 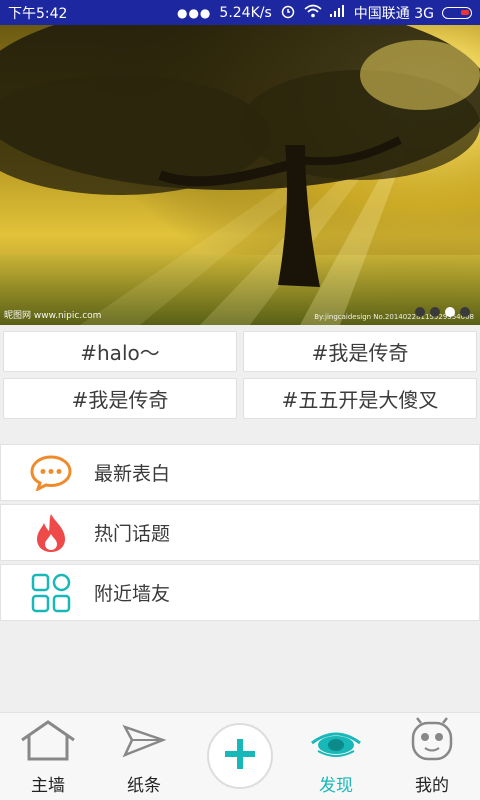 I want to click on menu-label: 最新表白, so click(x=132, y=474).